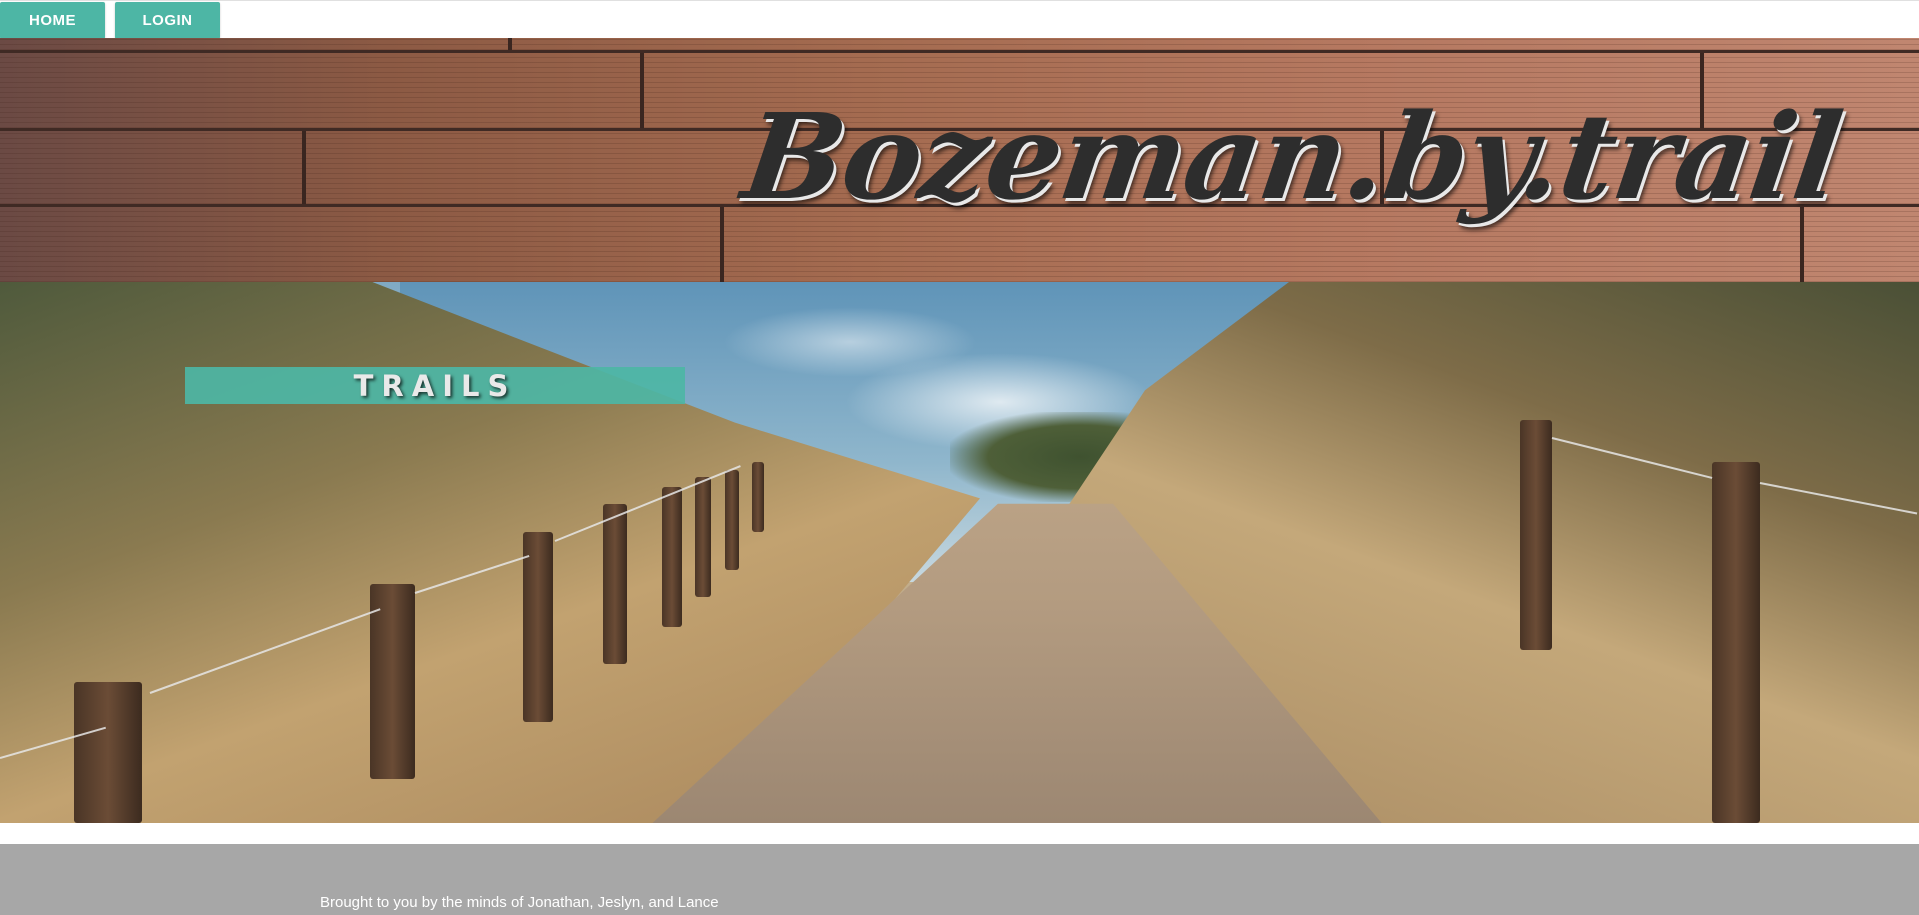 Image resolution: width=1919 pixels, height=915 pixels. Describe the element at coordinates (52, 20) in the screenshot. I see `home-button: HOME` at that location.